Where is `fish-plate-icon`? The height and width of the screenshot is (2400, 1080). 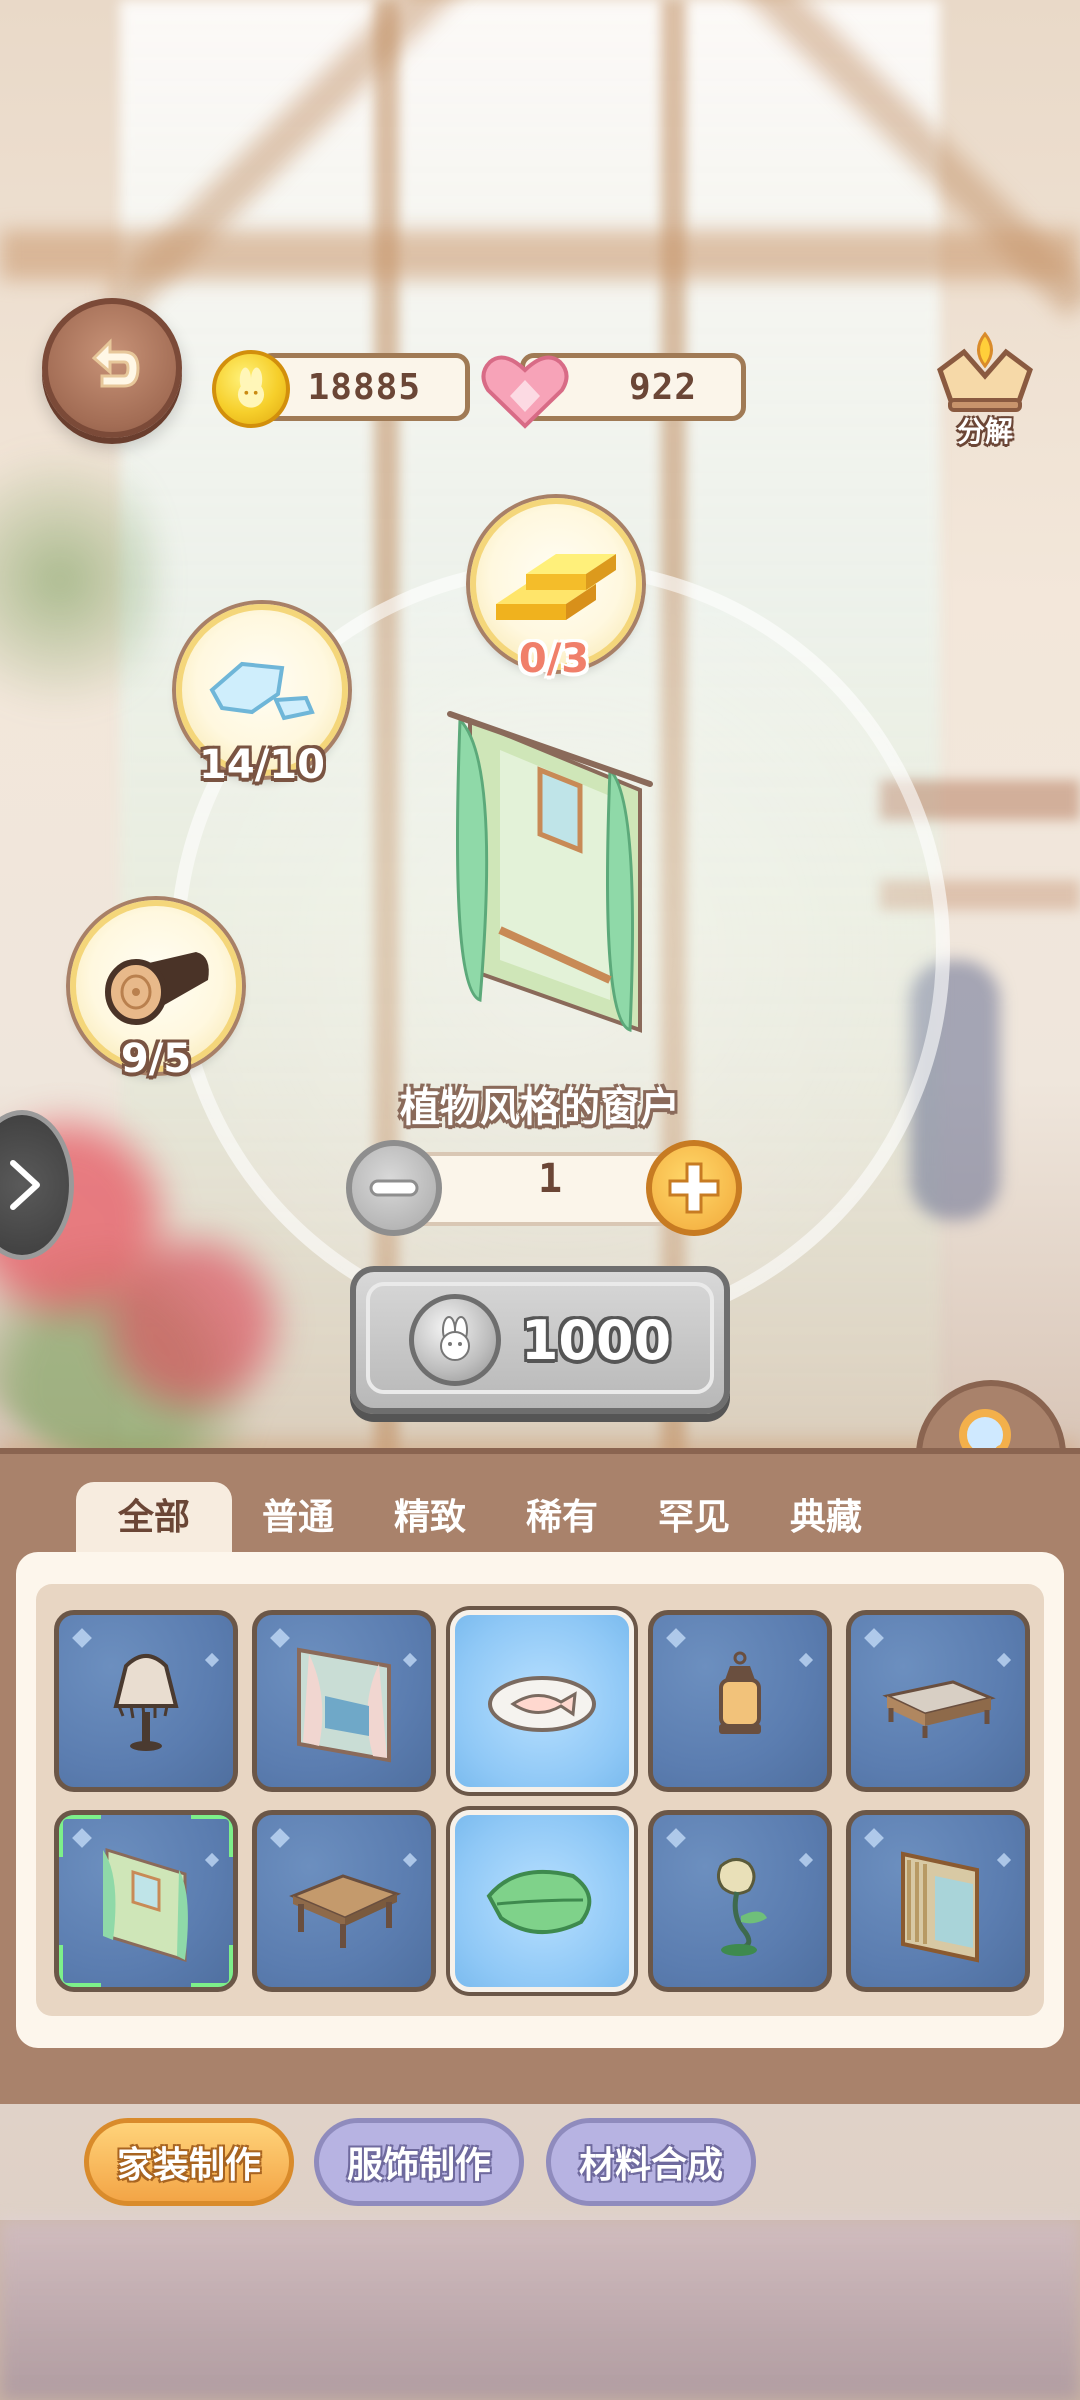 fish-plate-icon is located at coordinates (542, 1704).